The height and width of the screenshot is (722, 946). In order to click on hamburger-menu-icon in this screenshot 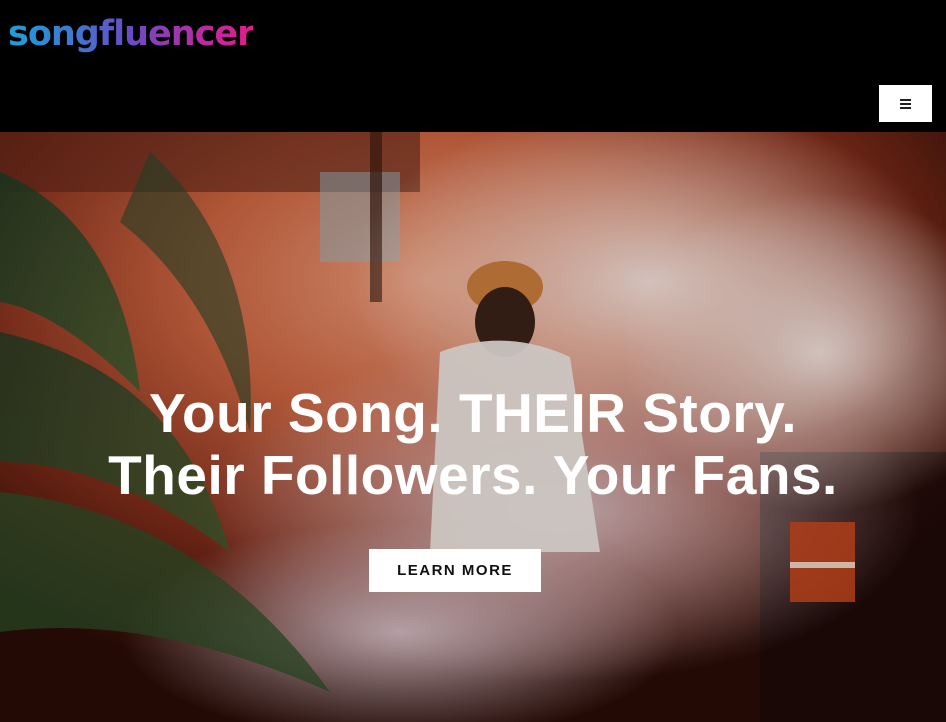, I will do `click(905, 104)`.